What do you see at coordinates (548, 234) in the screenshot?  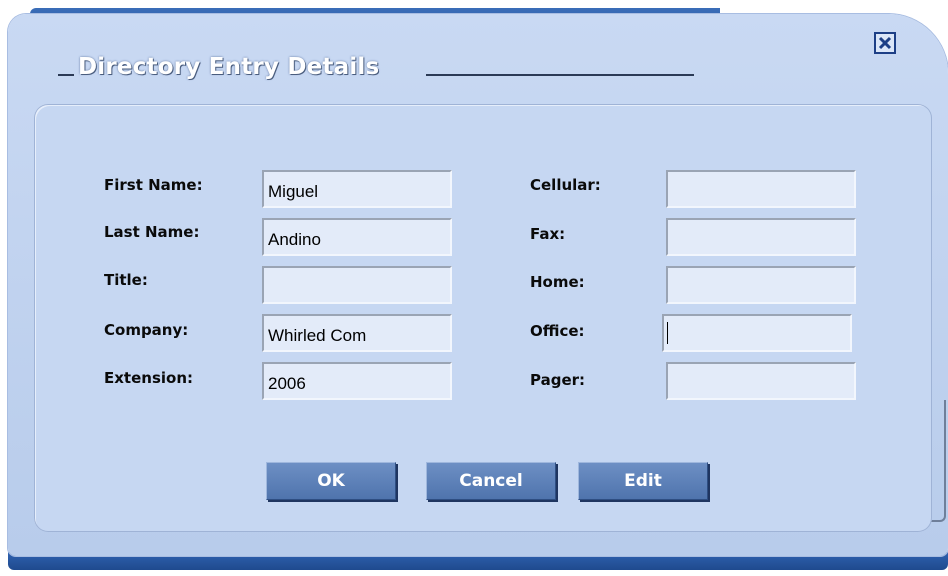 I see `label-fax: Fax:` at bounding box center [548, 234].